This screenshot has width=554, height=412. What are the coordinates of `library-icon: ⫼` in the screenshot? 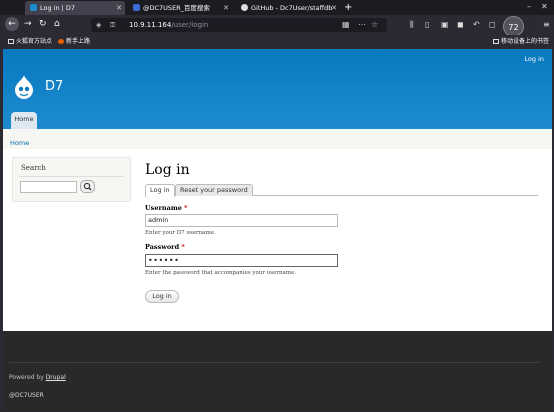 It's located at (412, 24).